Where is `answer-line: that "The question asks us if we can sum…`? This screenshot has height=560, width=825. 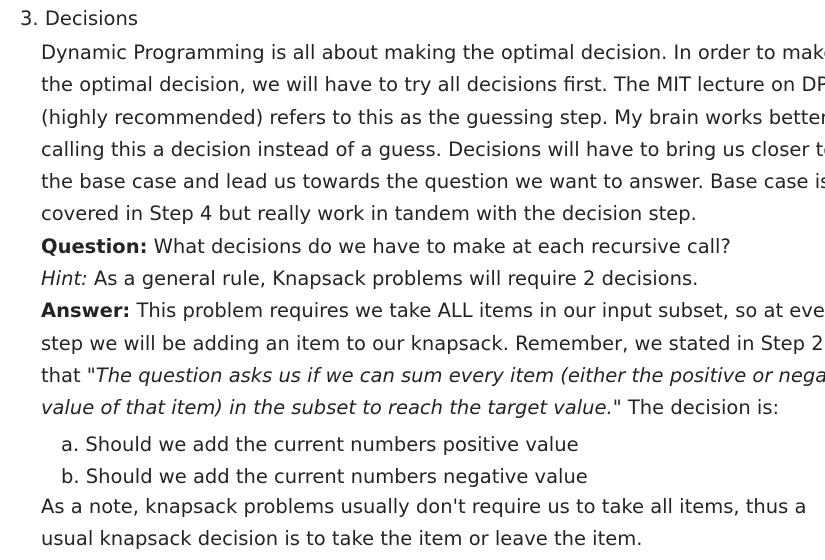
answer-line: that "The question asks us if we can sum… is located at coordinates (433, 376).